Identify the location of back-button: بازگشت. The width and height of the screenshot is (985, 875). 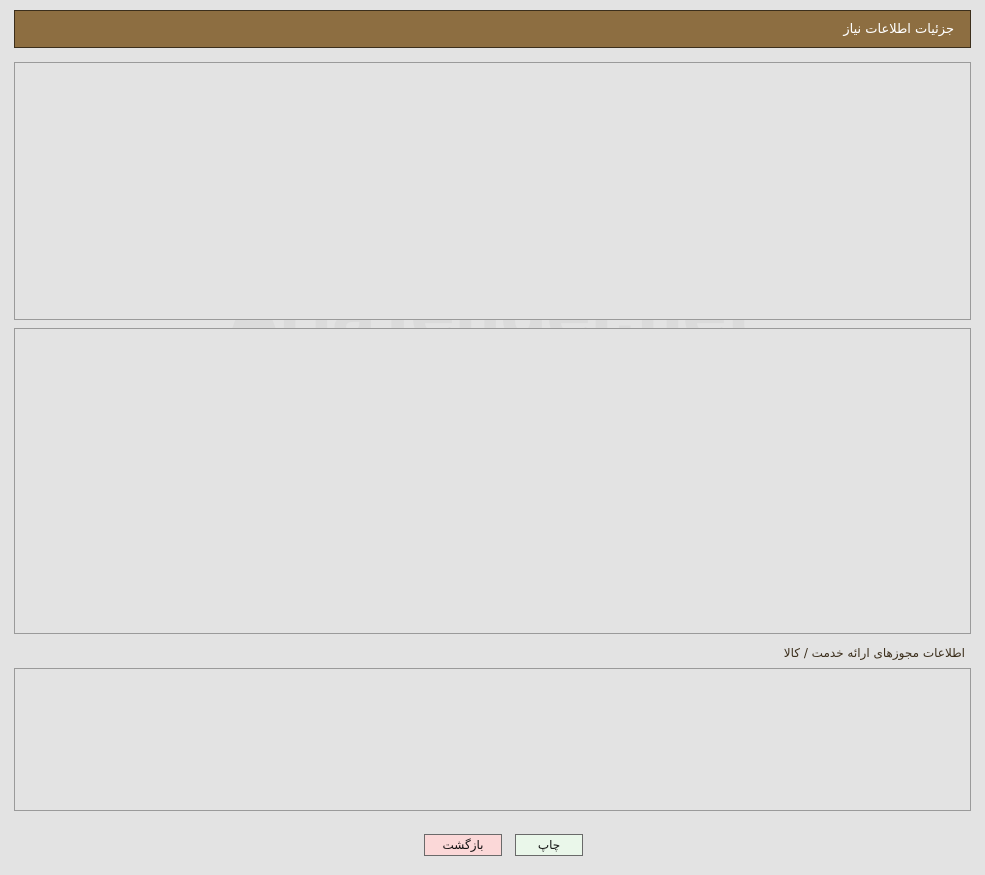
(463, 845).